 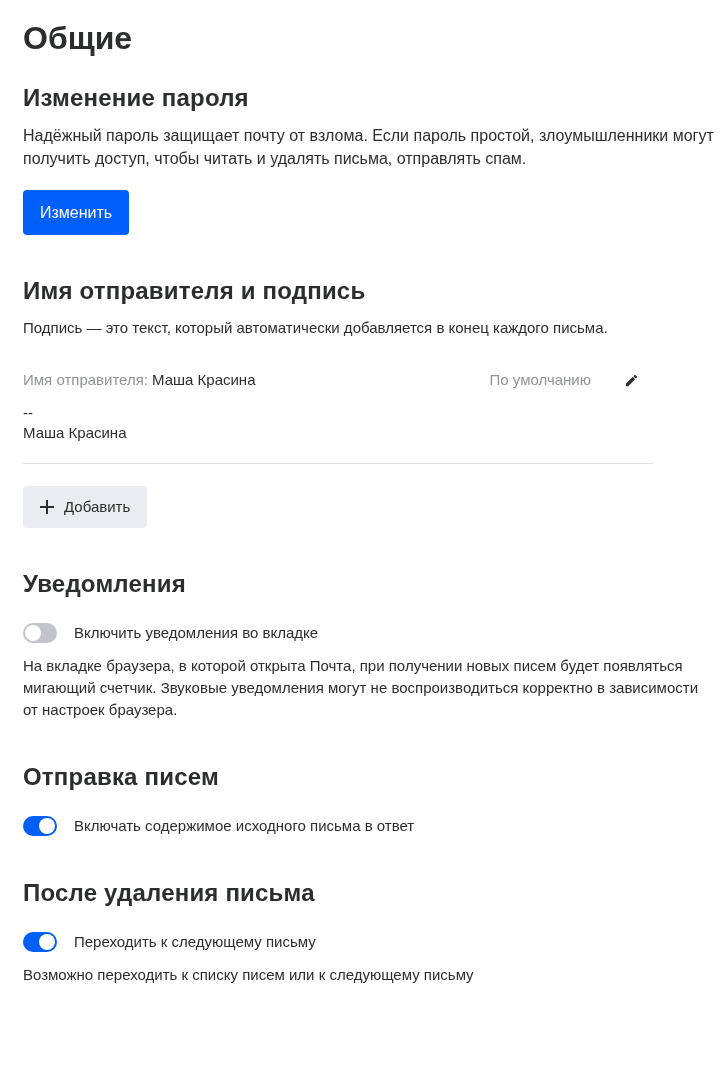 What do you see at coordinates (244, 825) in the screenshot?
I see `toggle-label: Включать содержимое исходного письма в ответ` at bounding box center [244, 825].